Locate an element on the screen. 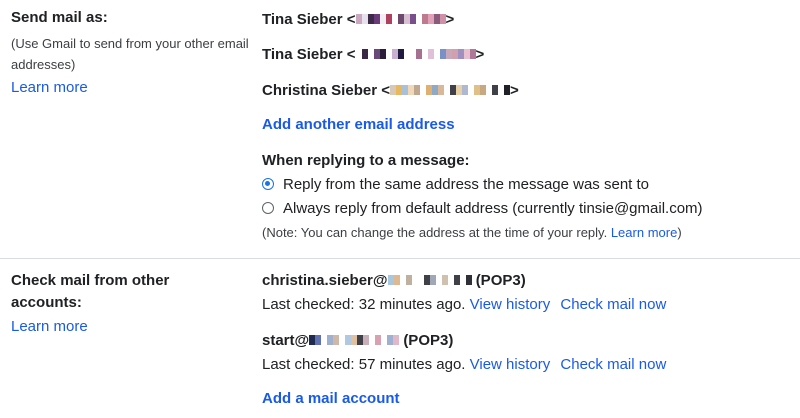  reply-heading: When replying to a message: is located at coordinates (366, 160).